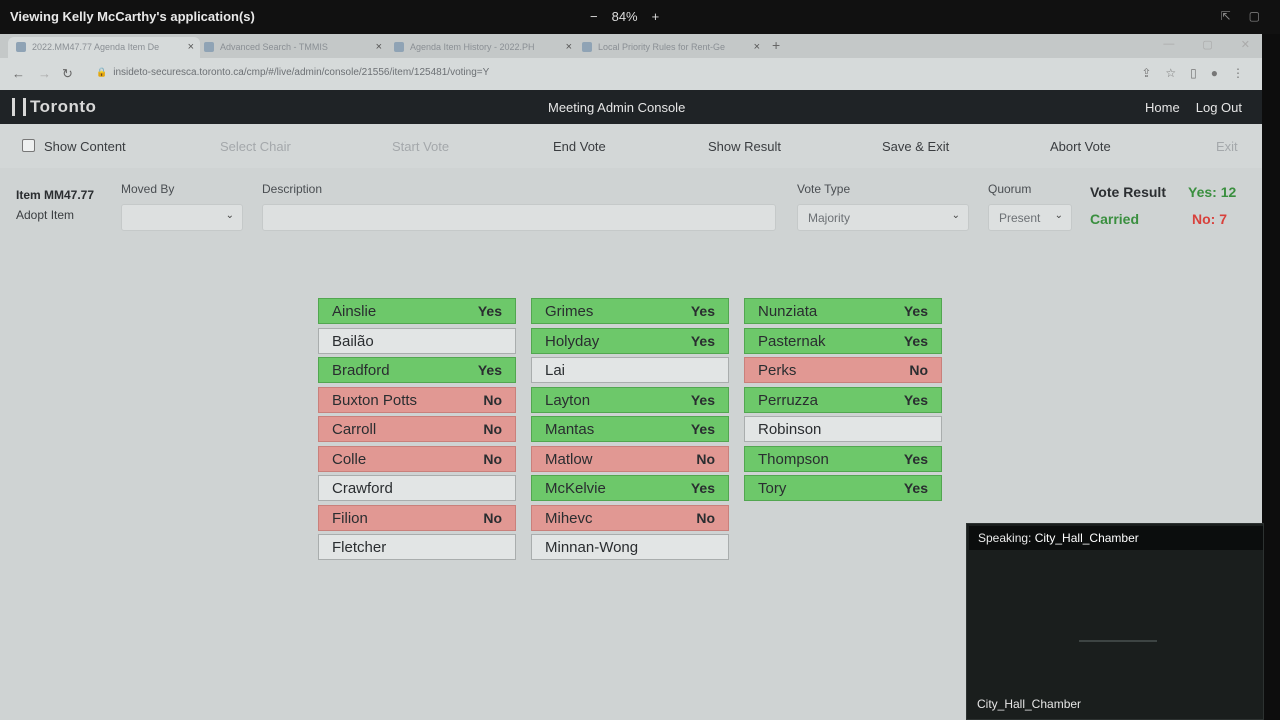 This screenshot has height=720, width=1280. I want to click on toronto-logo: Toronto, so click(54, 107).